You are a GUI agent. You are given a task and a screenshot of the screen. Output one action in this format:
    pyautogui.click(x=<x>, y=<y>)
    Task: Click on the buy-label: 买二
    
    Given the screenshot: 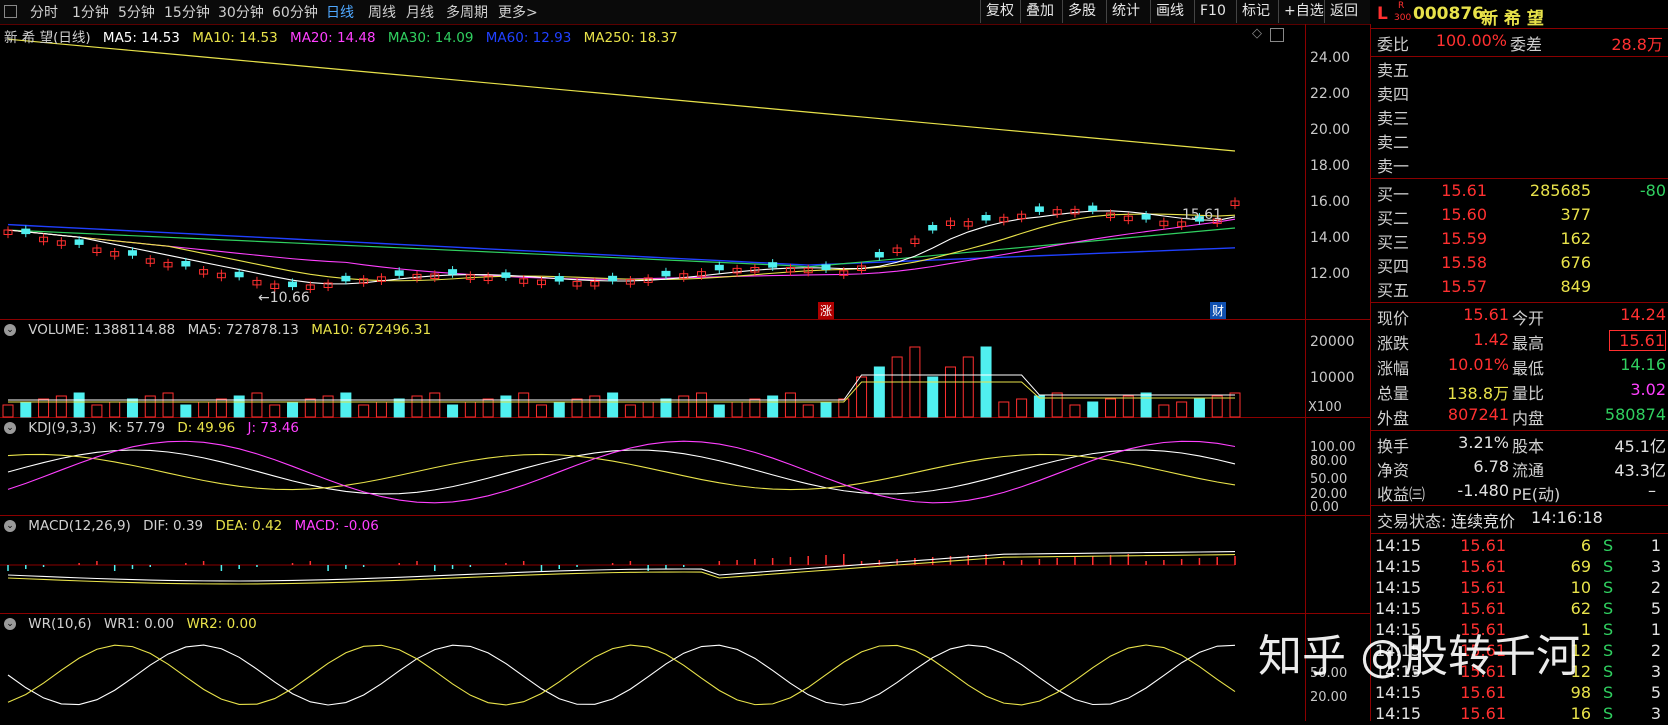 What is the action you would take?
    pyautogui.click(x=1393, y=218)
    